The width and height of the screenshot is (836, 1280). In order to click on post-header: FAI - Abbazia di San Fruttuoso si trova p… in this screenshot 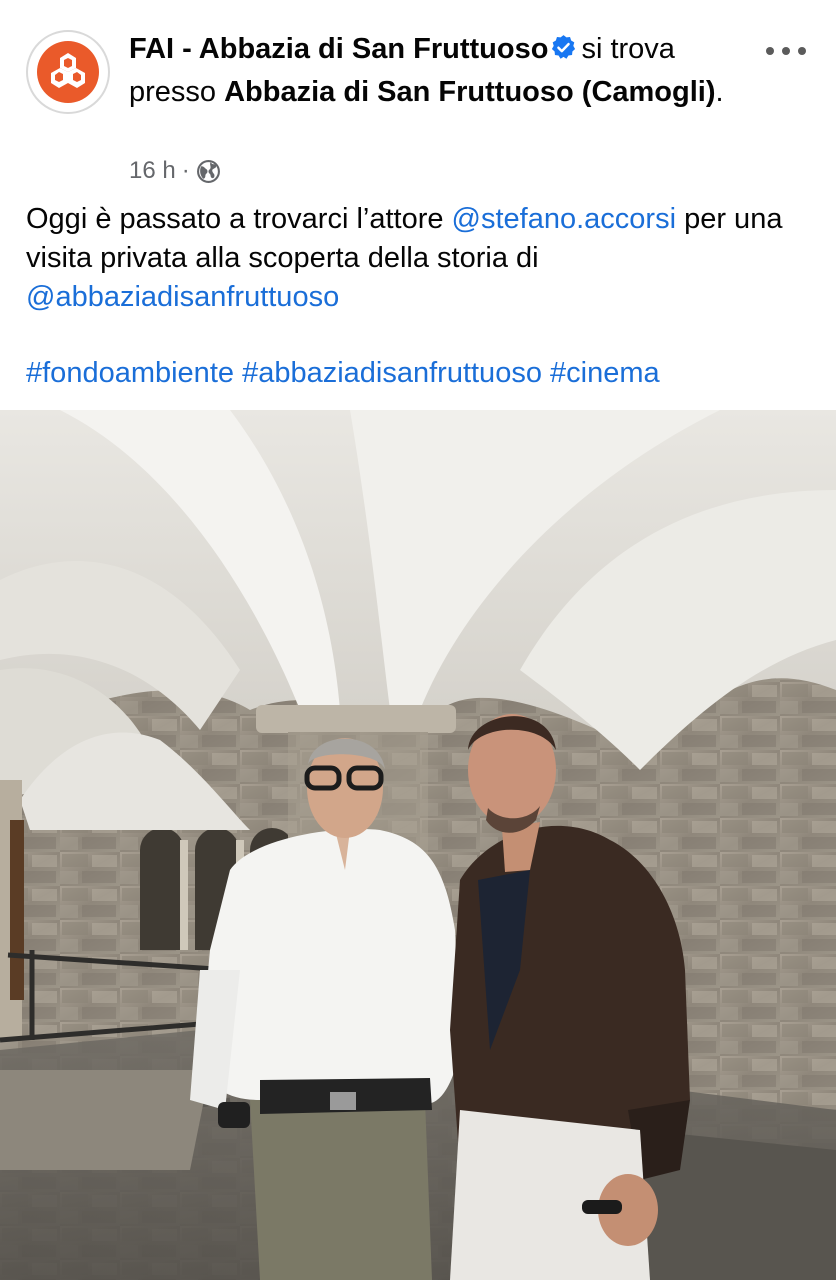, I will do `click(444, 71)`.